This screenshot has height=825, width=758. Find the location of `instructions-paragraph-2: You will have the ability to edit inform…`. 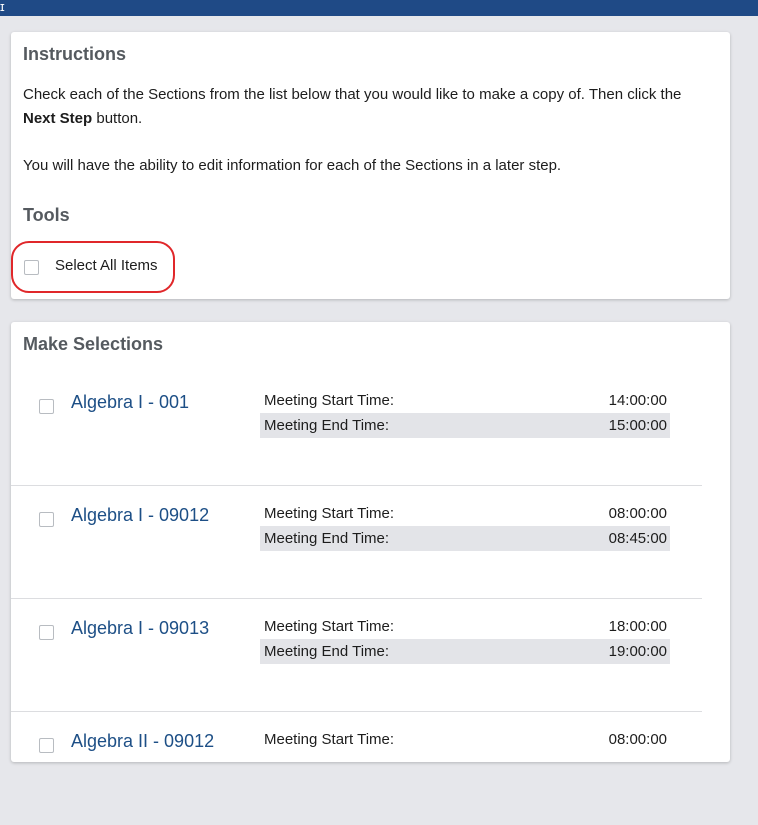

instructions-paragraph-2: You will have the ability to edit inform… is located at coordinates (292, 165).